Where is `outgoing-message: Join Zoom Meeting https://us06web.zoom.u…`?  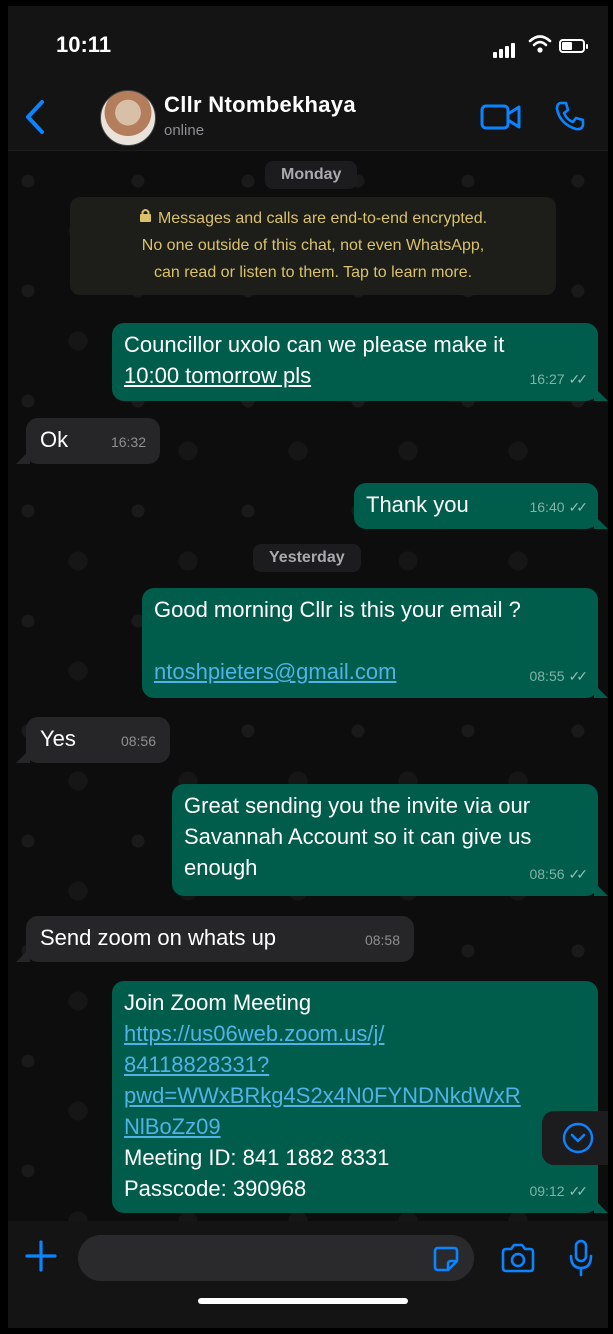
outgoing-message: Join Zoom Meeting https://us06web.zoom.u… is located at coordinates (360, 1097).